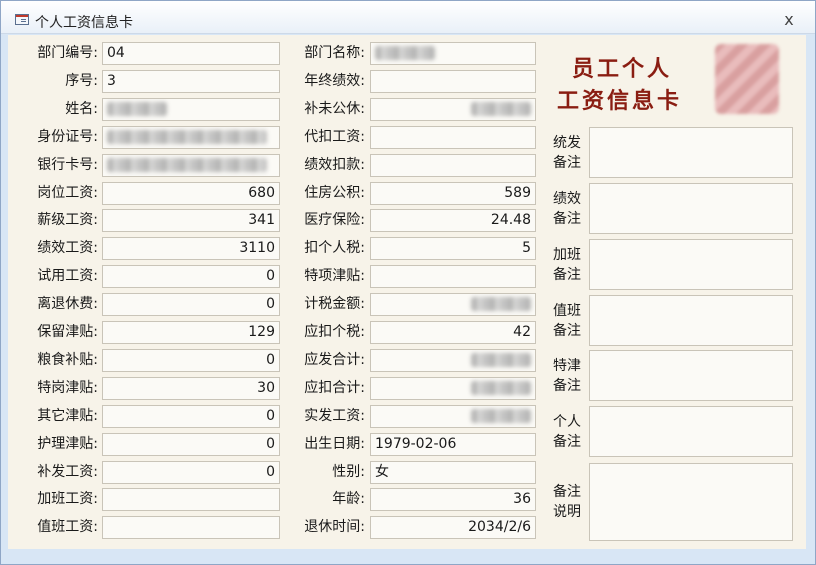 The image size is (816, 565). What do you see at coordinates (453, 193) in the screenshot?
I see `mid-field-input-5: 589` at bounding box center [453, 193].